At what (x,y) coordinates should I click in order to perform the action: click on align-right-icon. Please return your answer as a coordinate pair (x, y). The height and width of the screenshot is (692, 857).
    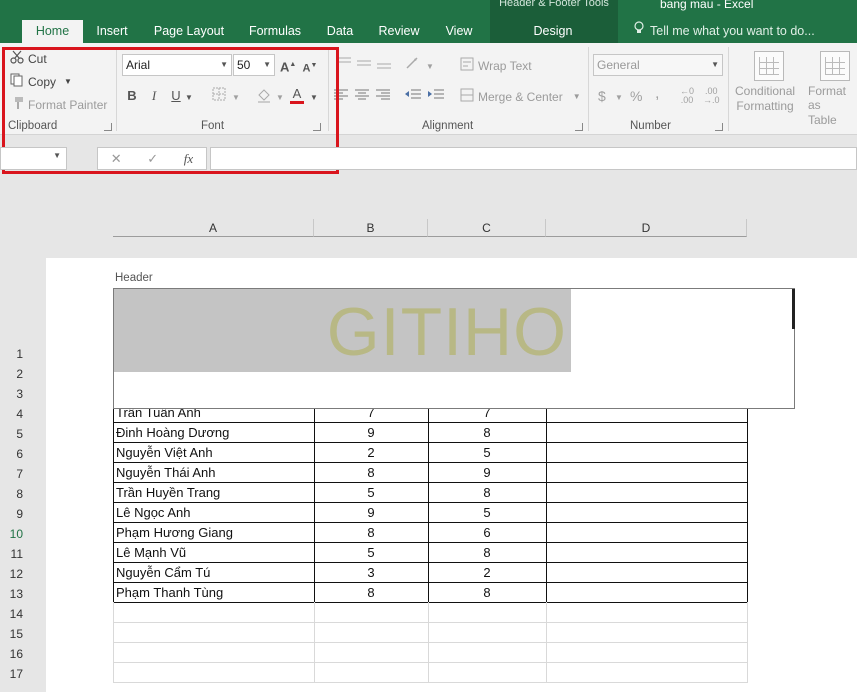
    Looking at the image, I should click on (383, 97).